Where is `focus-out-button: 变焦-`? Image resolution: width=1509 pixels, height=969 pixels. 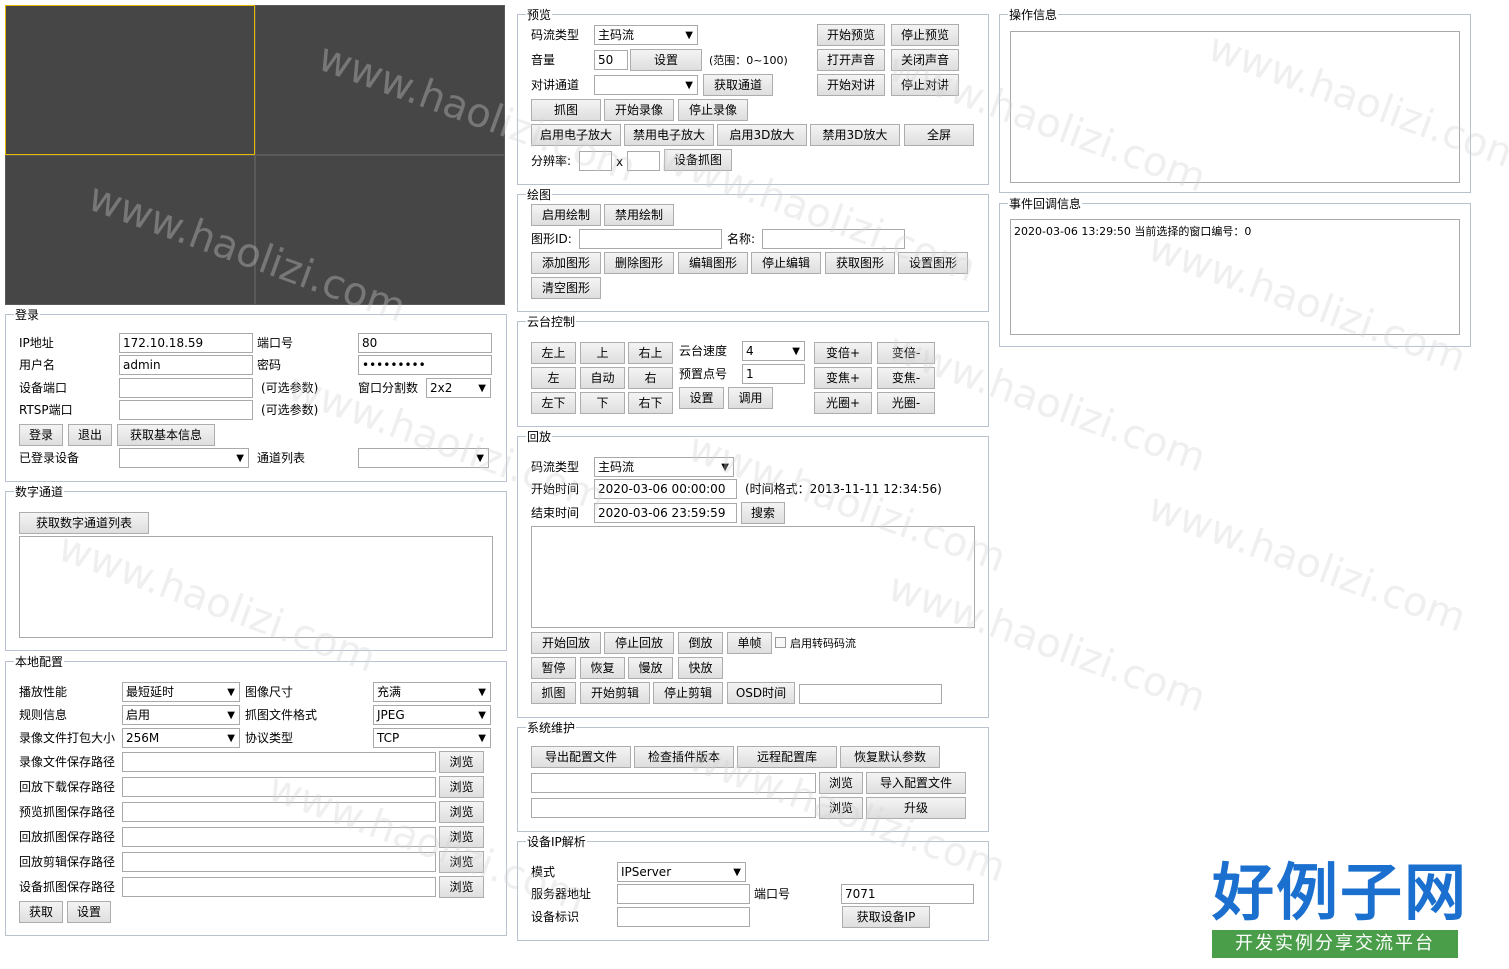 focus-out-button: 变焦- is located at coordinates (906, 378).